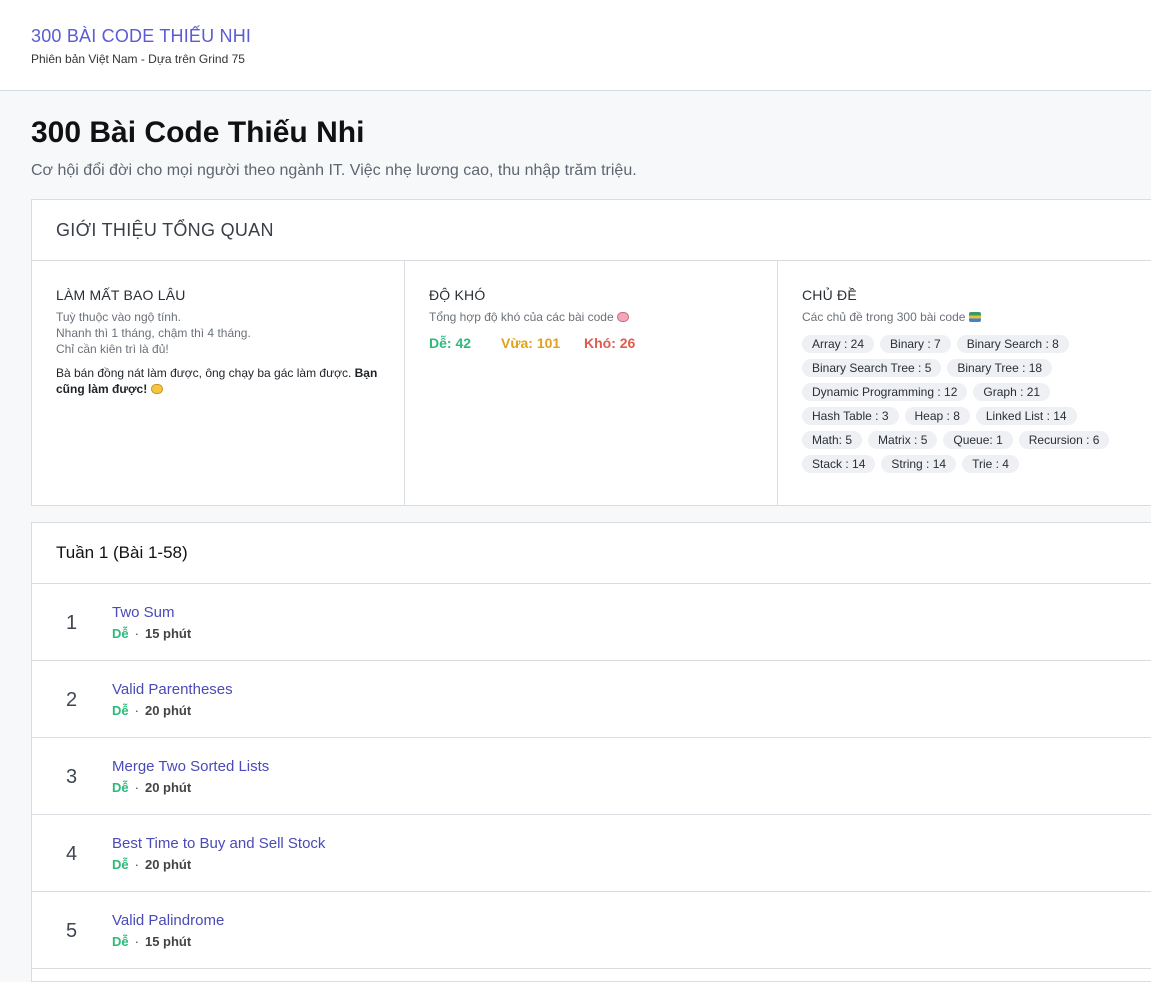  Describe the element at coordinates (521, 317) in the screenshot. I see `difficulty-subtitle-text: Tổng hợp độ khó của các bài code` at that location.